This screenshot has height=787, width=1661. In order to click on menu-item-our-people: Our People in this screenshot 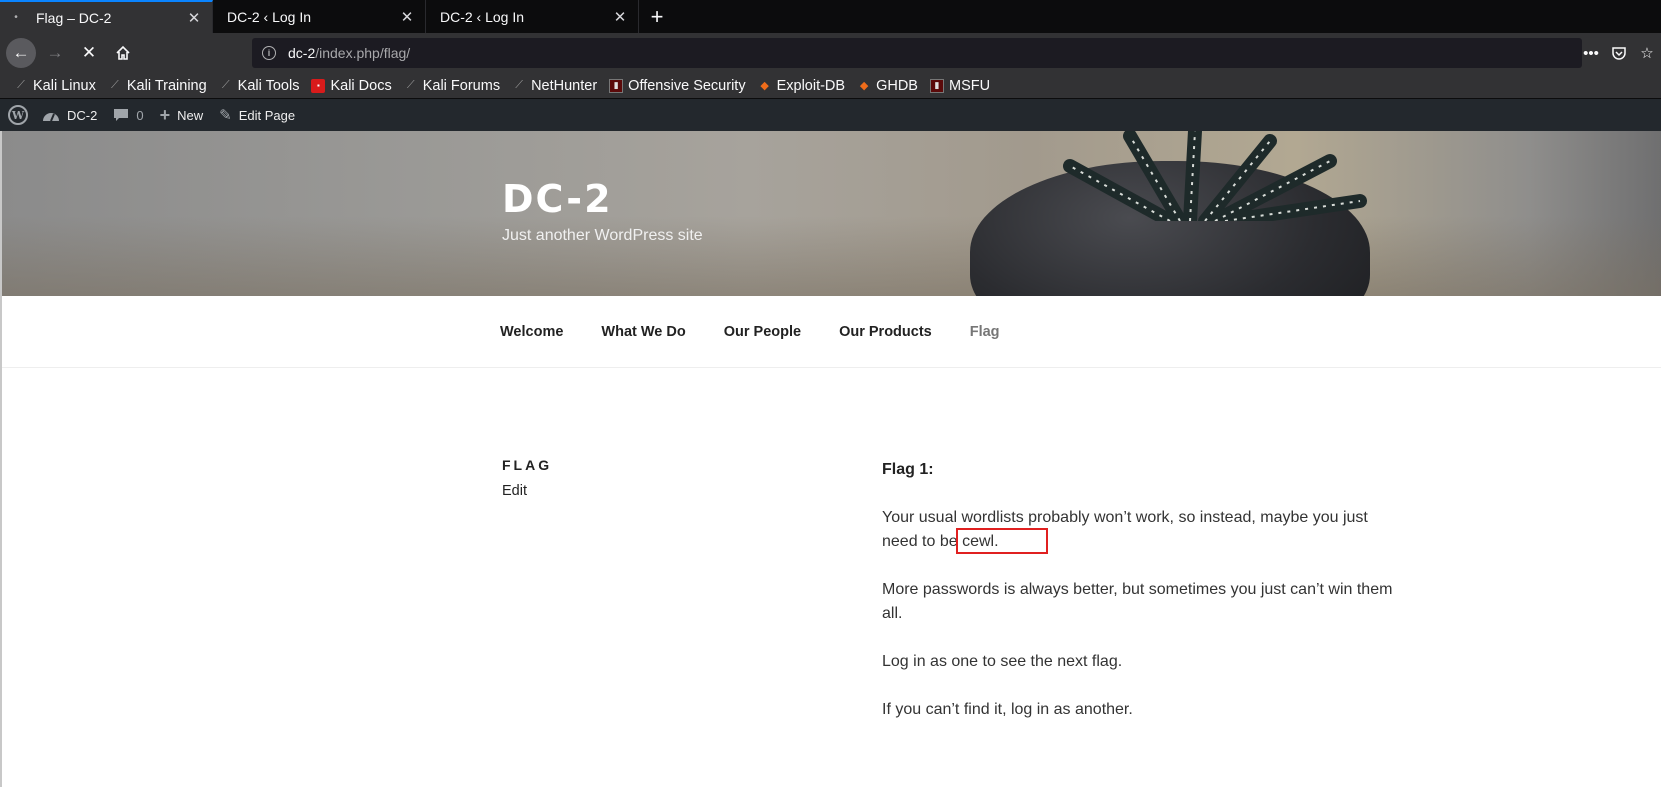, I will do `click(762, 332)`.